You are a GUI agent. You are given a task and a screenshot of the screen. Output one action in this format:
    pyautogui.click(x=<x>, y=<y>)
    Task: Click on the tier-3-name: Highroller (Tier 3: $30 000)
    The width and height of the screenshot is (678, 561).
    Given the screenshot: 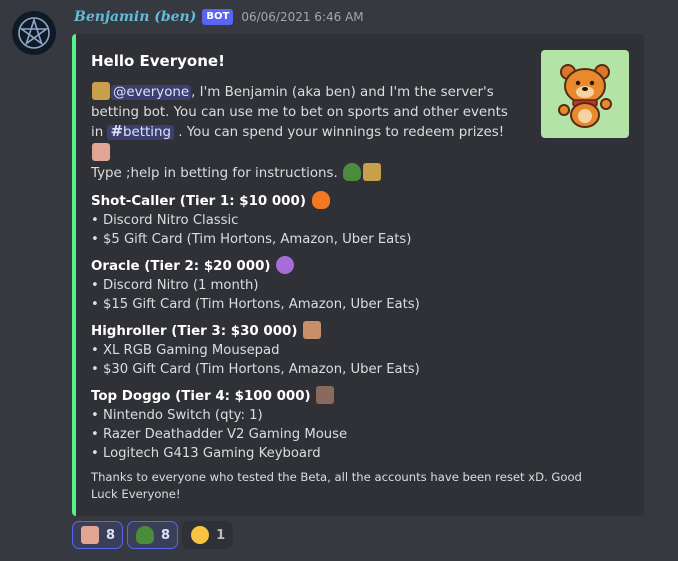 What is the action you would take?
    pyautogui.click(x=306, y=330)
    